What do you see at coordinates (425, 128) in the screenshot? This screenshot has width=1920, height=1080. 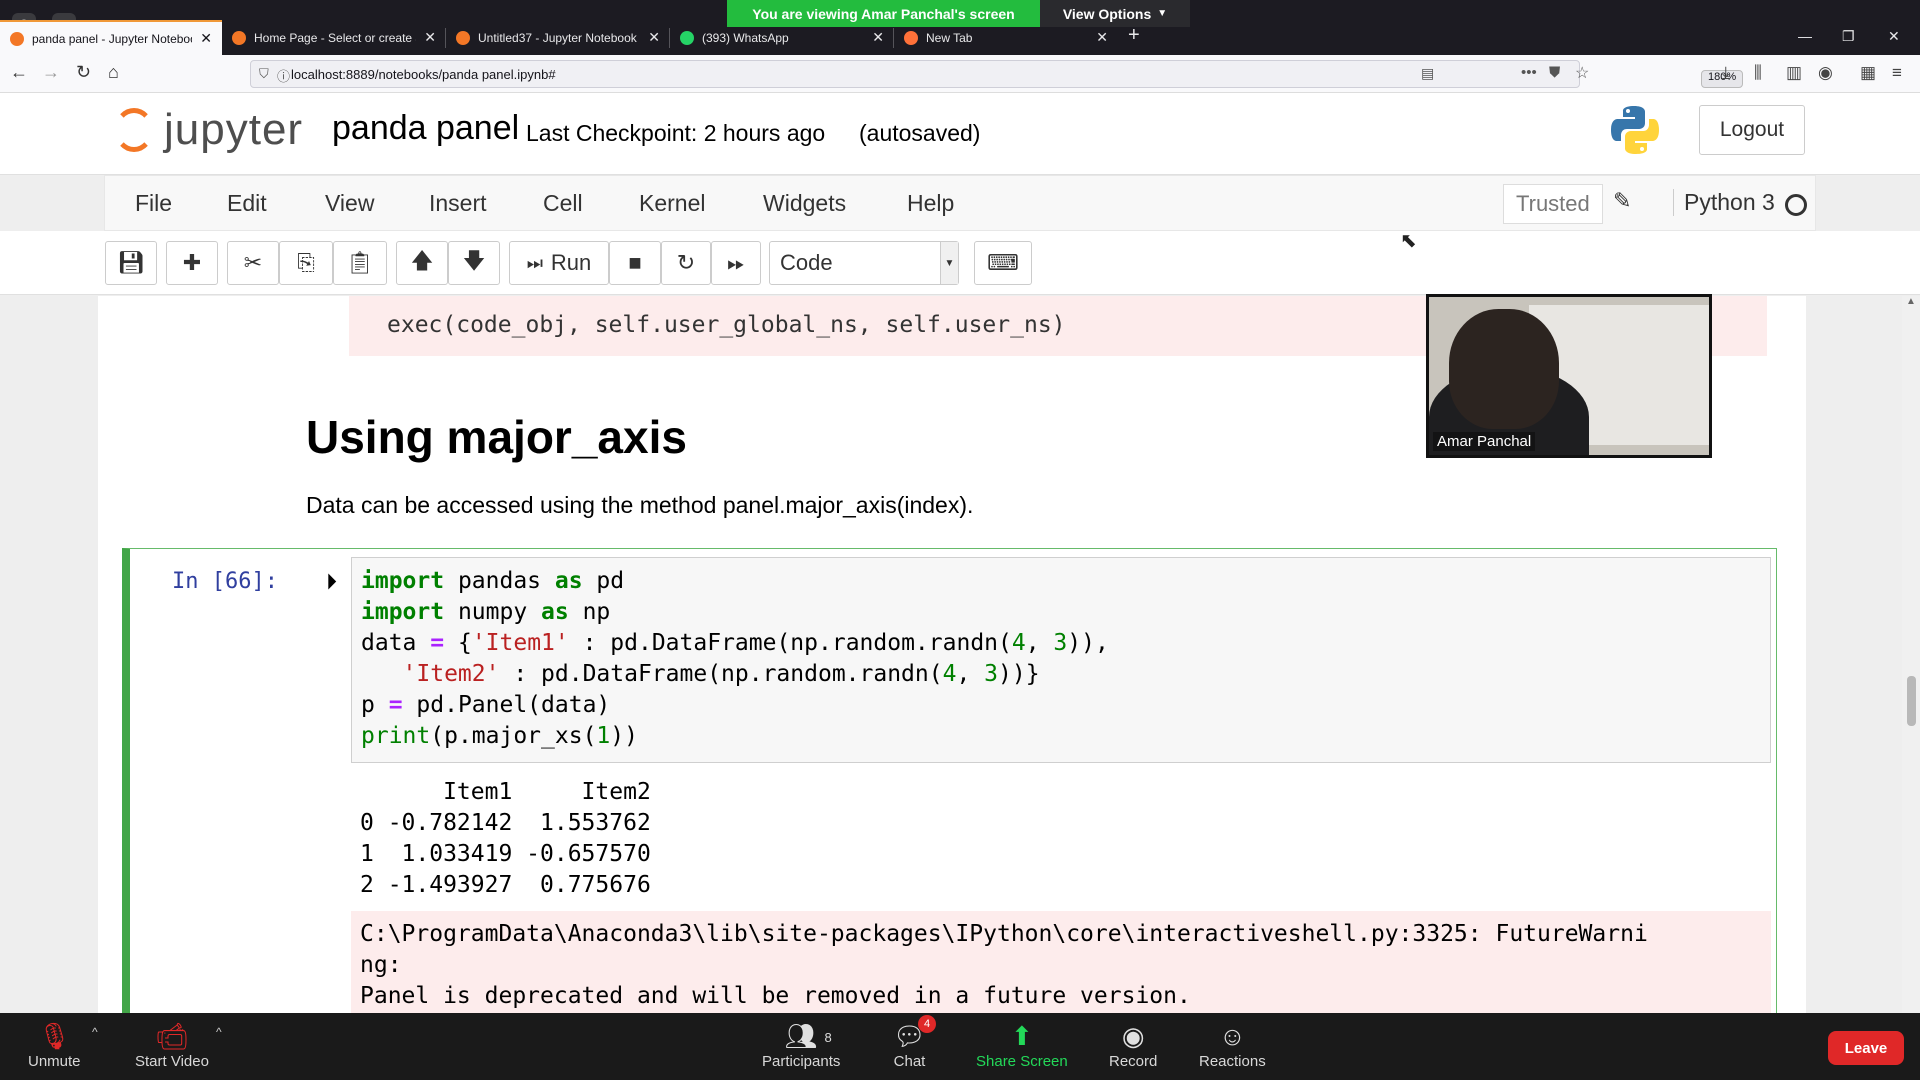 I see `notebook-title: panda panel` at bounding box center [425, 128].